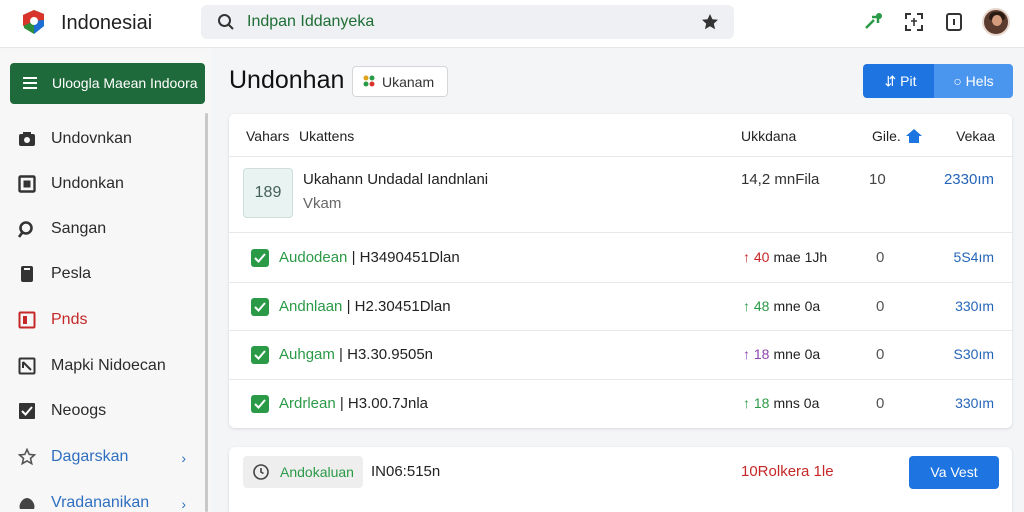 This screenshot has width=1024, height=512. I want to click on sidebar-item-6: Mapki Nidoecan, so click(100, 366).